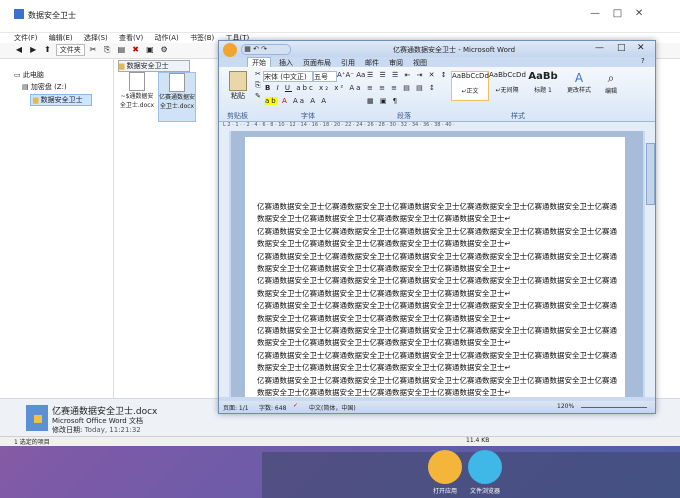 This screenshot has width=680, height=498. What do you see at coordinates (202, 38) in the screenshot?
I see `menu-bookmarks: 书签(B)` at bounding box center [202, 38].